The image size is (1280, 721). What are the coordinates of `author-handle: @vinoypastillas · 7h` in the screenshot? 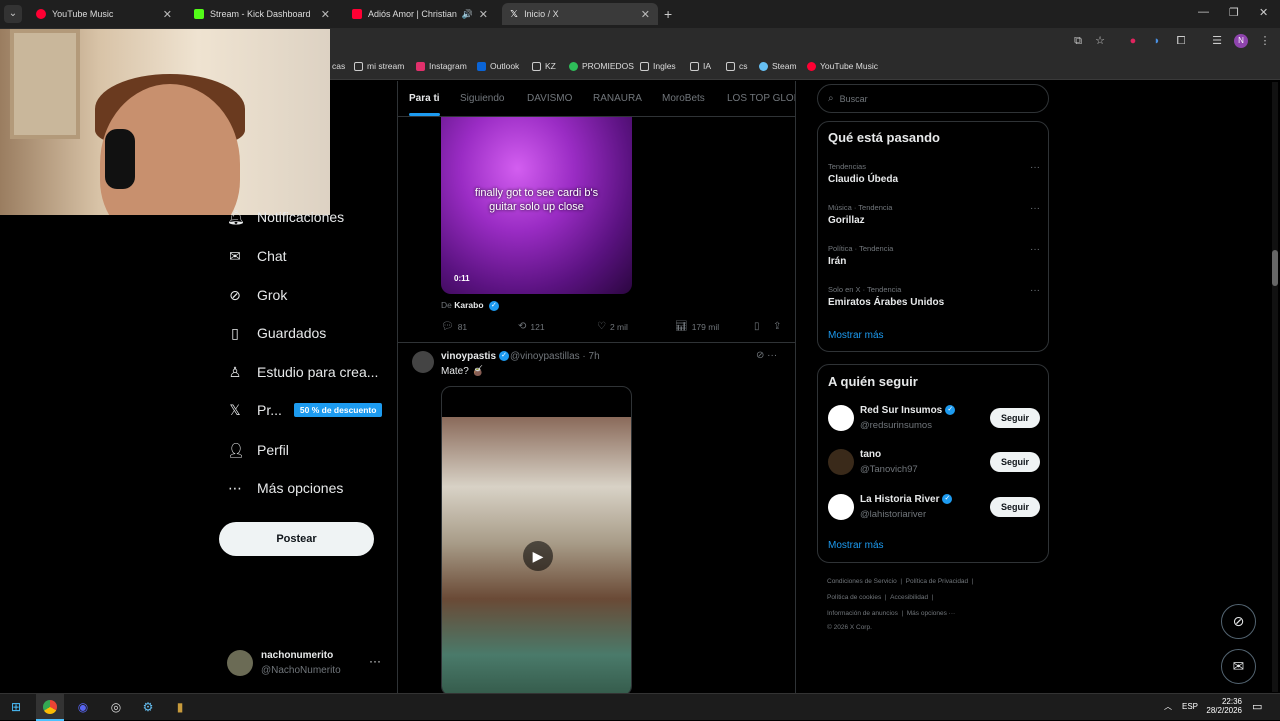 It's located at (555, 356).